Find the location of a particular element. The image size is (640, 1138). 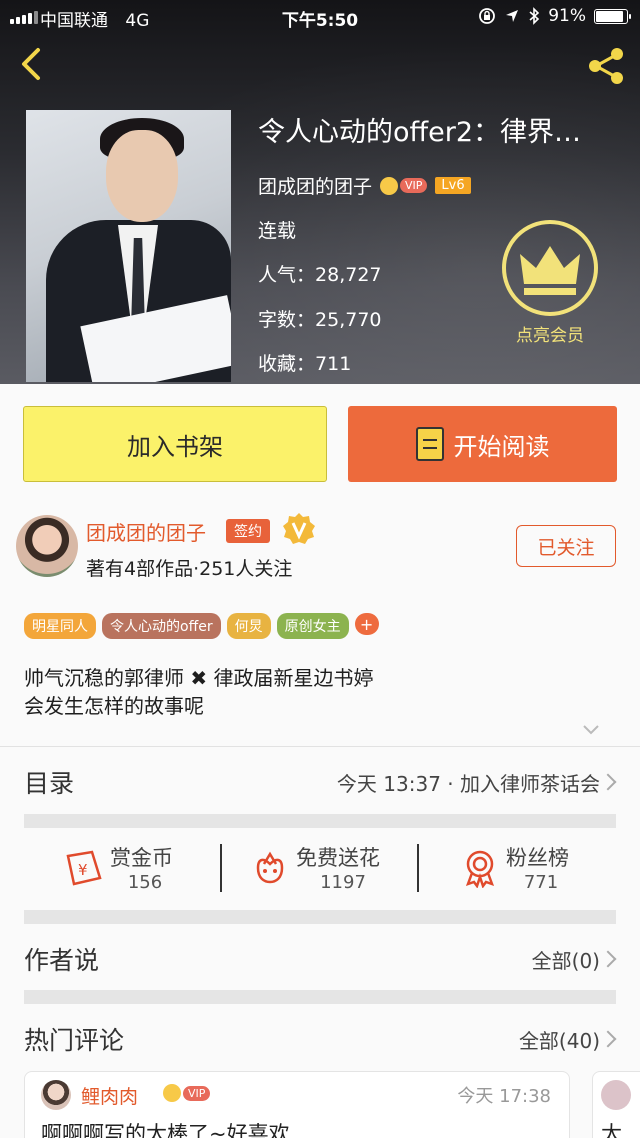

comment-time: 今天 17:38 is located at coordinates (504, 1096).